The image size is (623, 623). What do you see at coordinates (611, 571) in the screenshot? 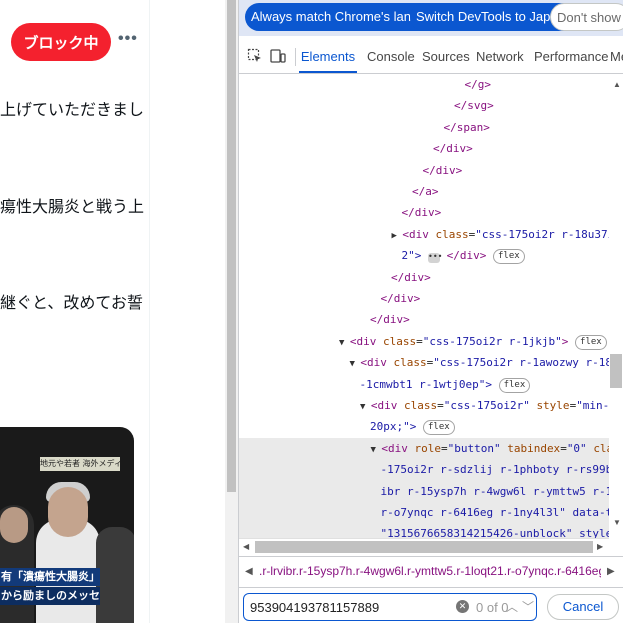
I see `breadcrumb-right-arrow-icon: ▶` at bounding box center [611, 571].